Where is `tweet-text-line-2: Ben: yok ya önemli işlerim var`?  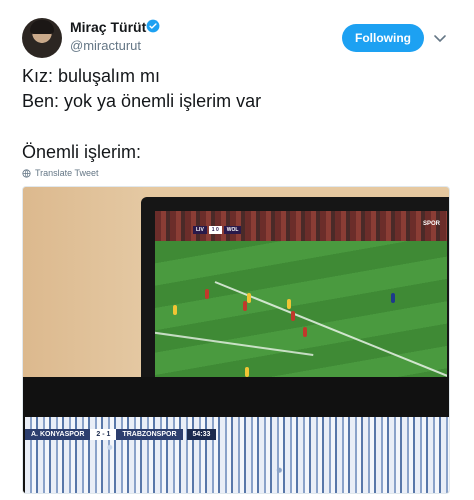 tweet-text-line-2: Ben: yok ya önemli işlerim var is located at coordinates (142, 101).